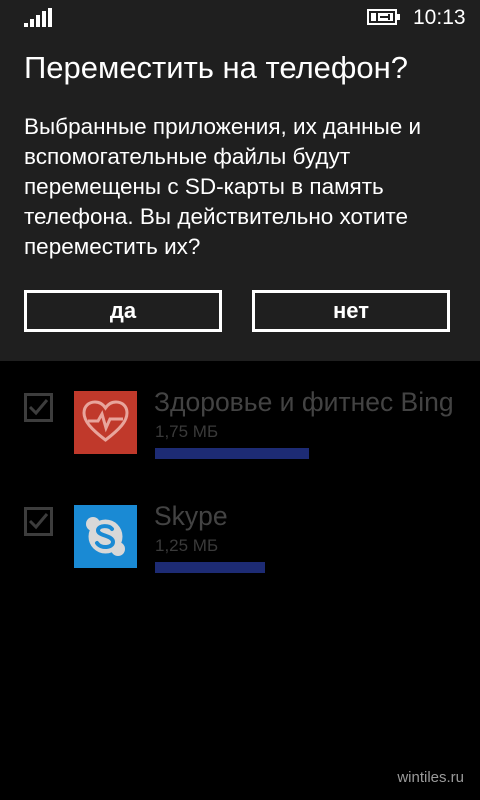  Describe the element at coordinates (304, 402) in the screenshot. I see `app-name: Здоровье и фитнес Bing` at that location.